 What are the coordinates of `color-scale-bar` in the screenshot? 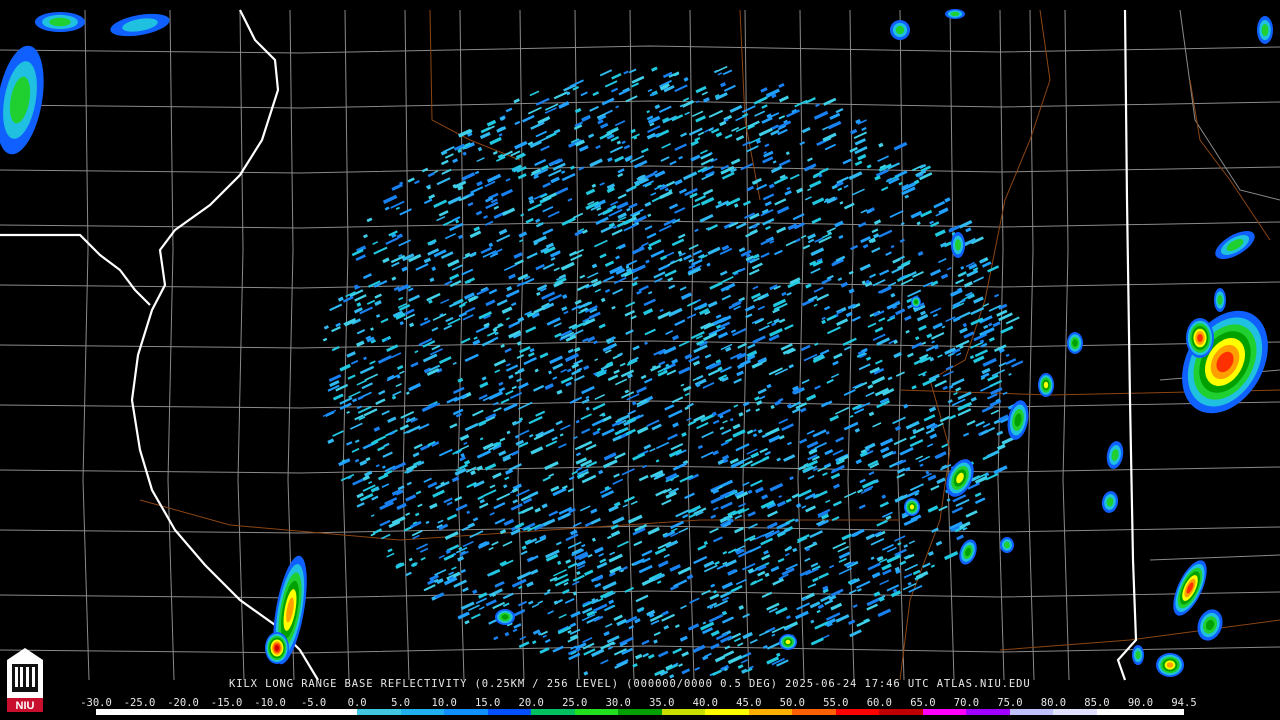 It's located at (640, 712).